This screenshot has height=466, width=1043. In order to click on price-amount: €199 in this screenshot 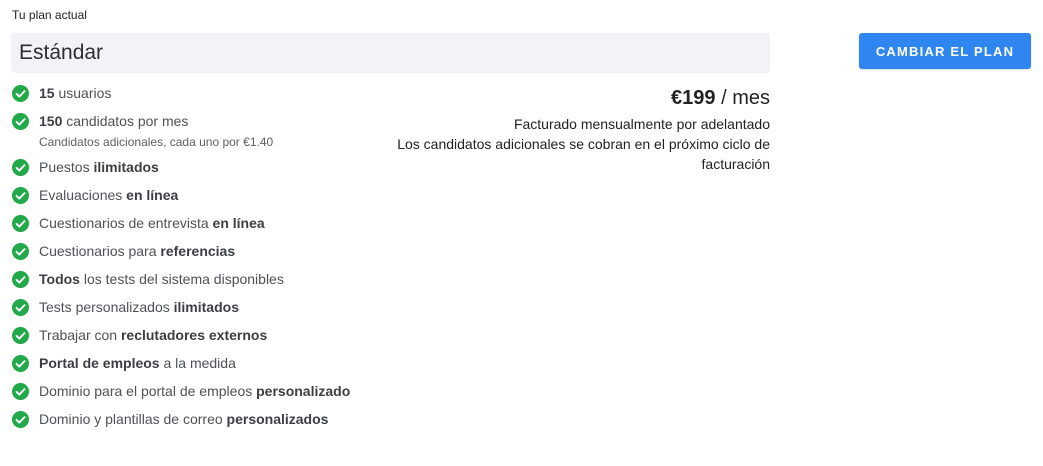, I will do `click(693, 98)`.